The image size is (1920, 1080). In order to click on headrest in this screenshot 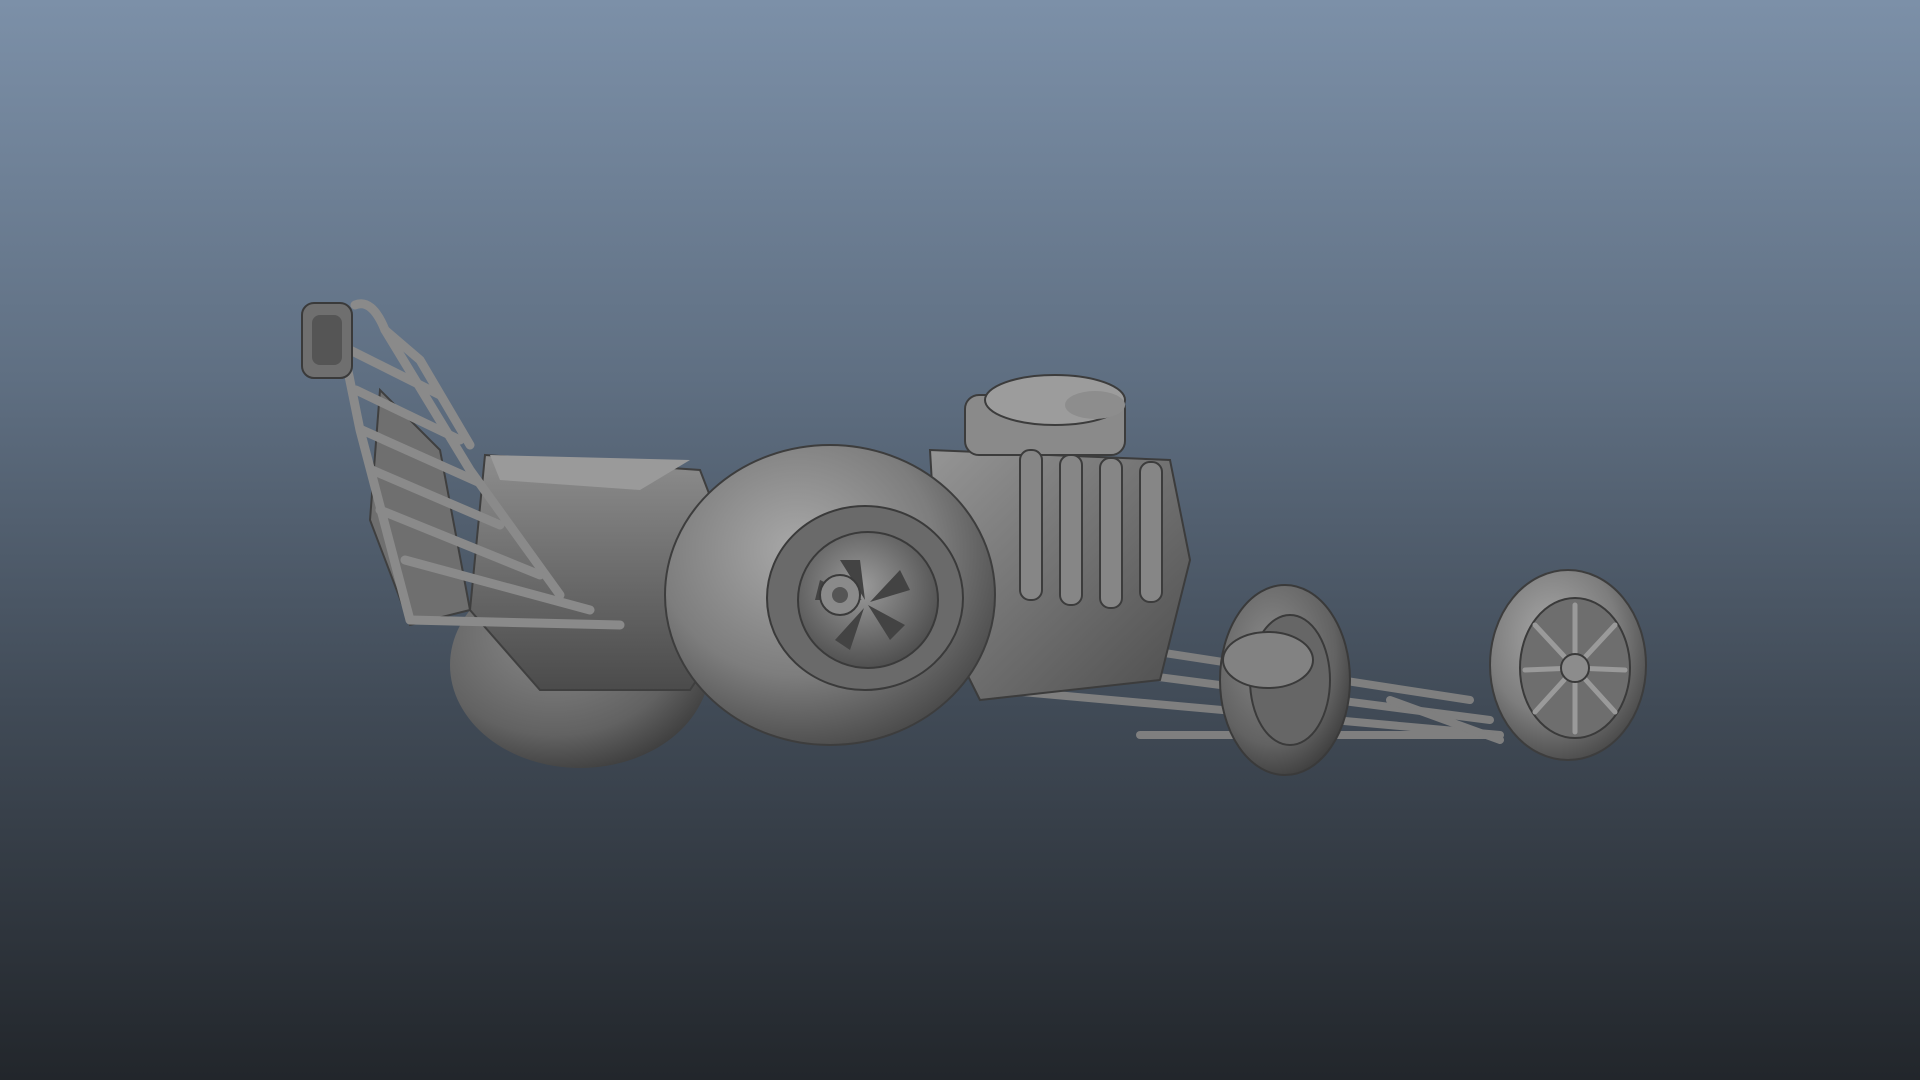, I will do `click(327, 340)`.